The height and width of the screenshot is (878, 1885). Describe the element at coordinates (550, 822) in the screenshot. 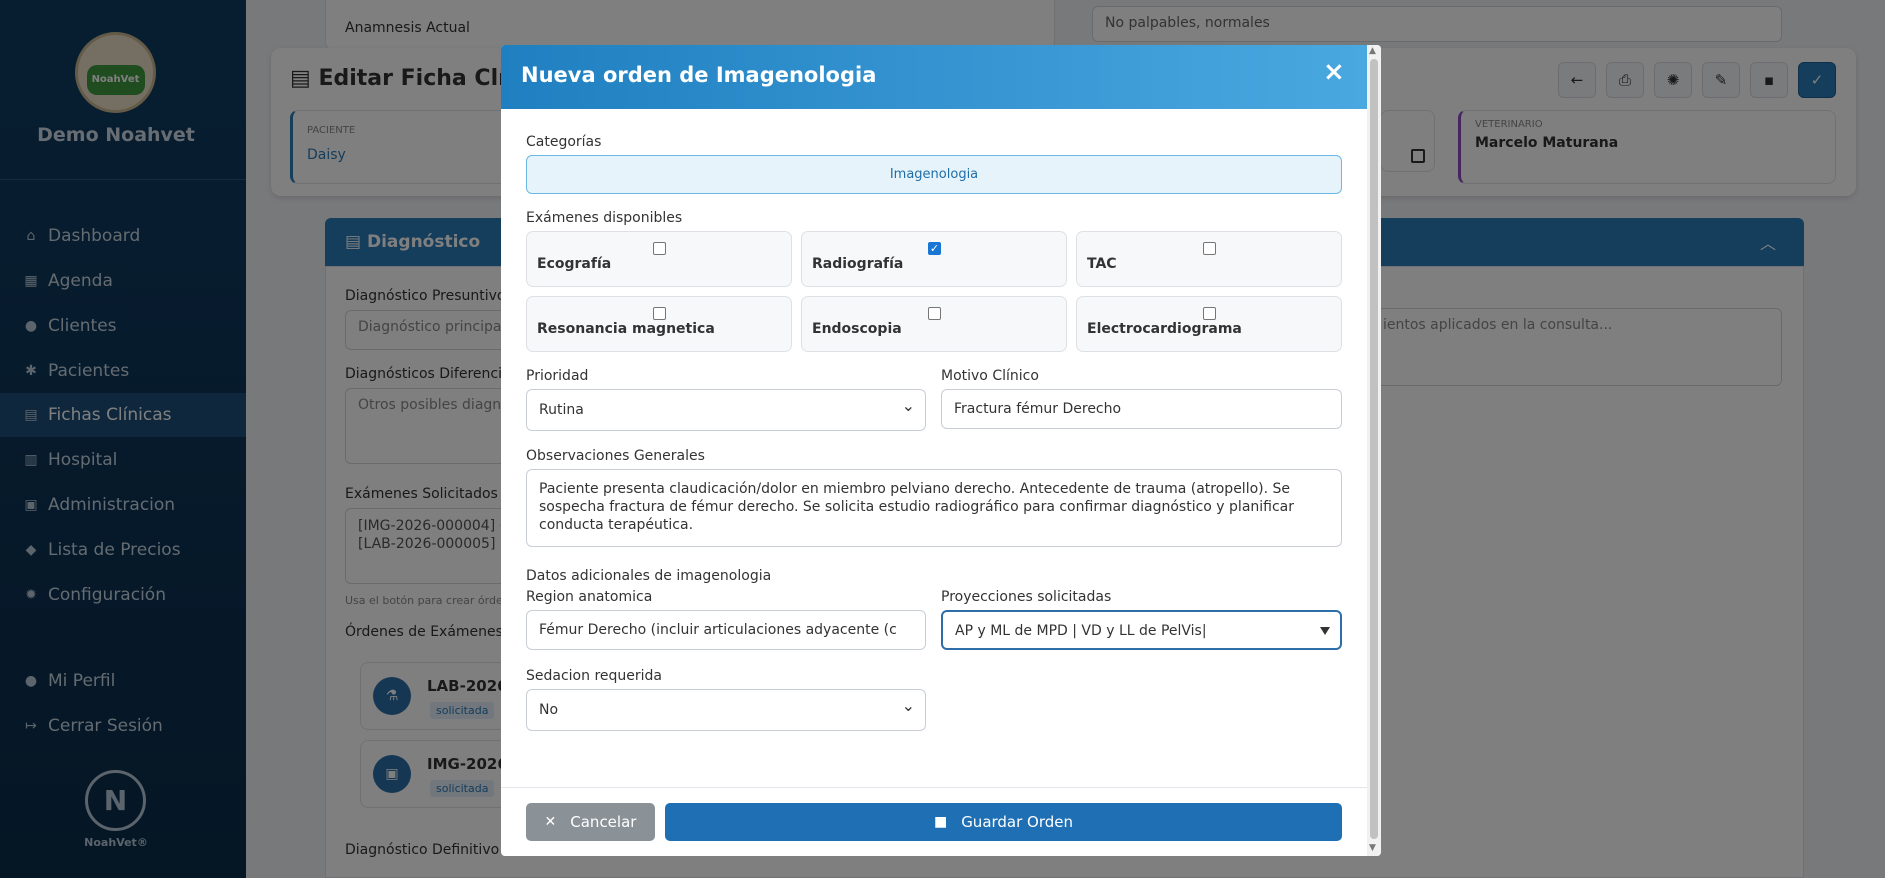

I see `close-icon: ✕` at that location.